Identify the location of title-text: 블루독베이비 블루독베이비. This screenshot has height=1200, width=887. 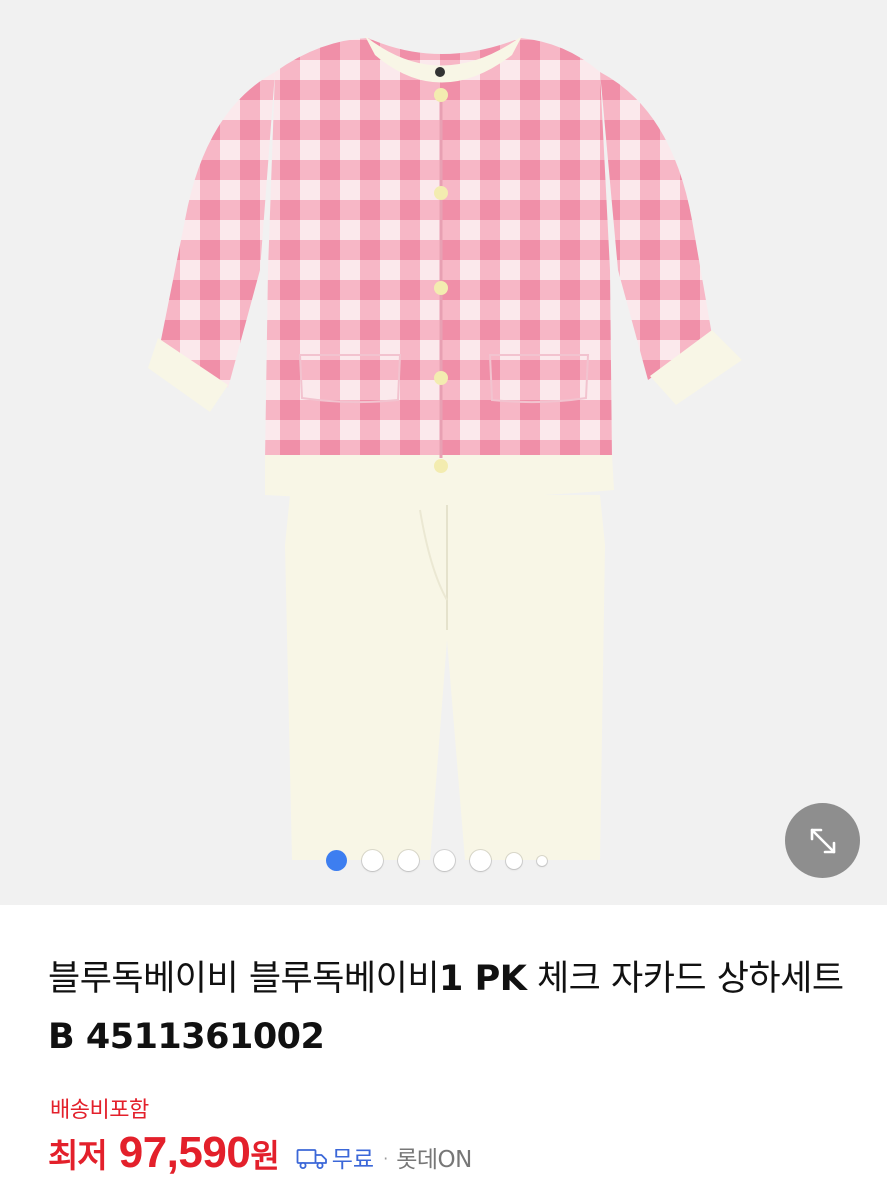
(244, 979).